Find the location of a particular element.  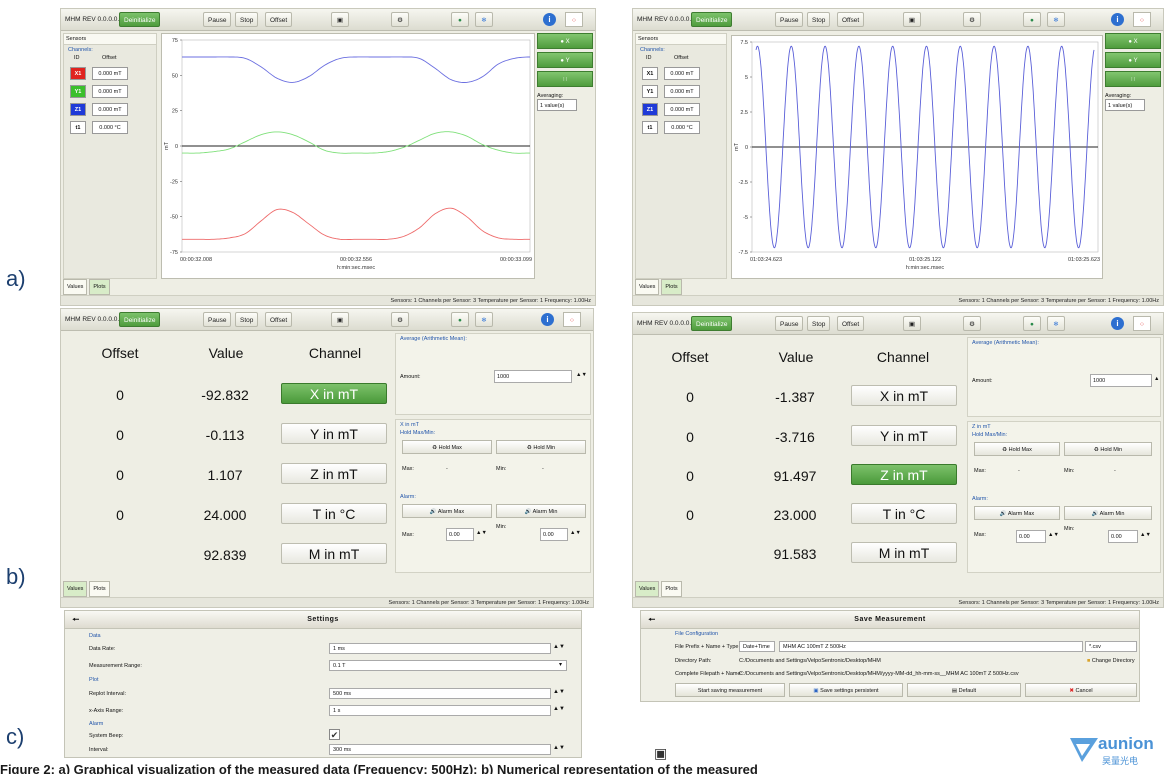

y-toggle-button: ● Y is located at coordinates (565, 60).